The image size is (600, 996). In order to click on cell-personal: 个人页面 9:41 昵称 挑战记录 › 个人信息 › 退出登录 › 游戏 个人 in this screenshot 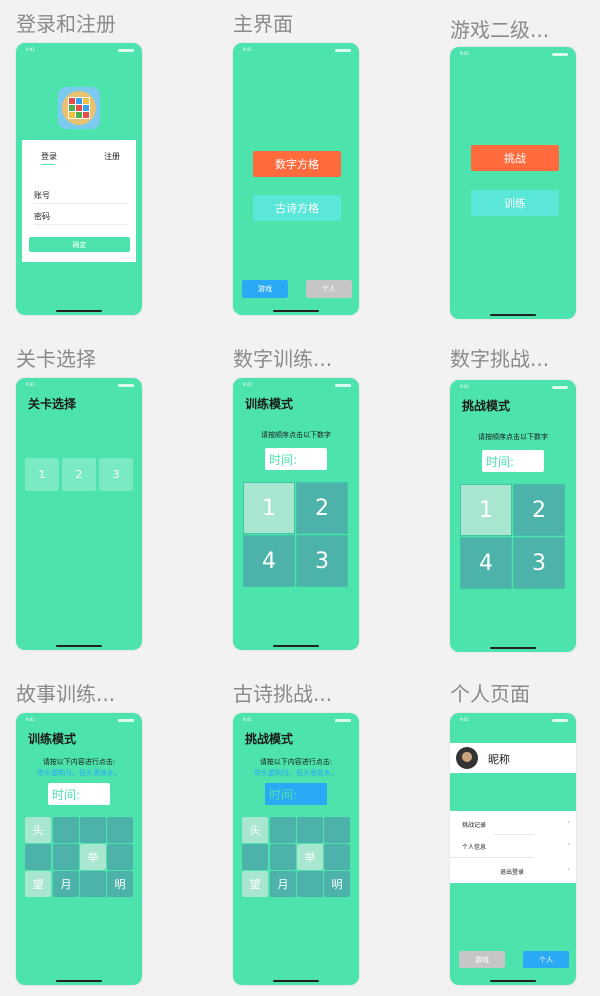, I will do `click(517, 833)`.